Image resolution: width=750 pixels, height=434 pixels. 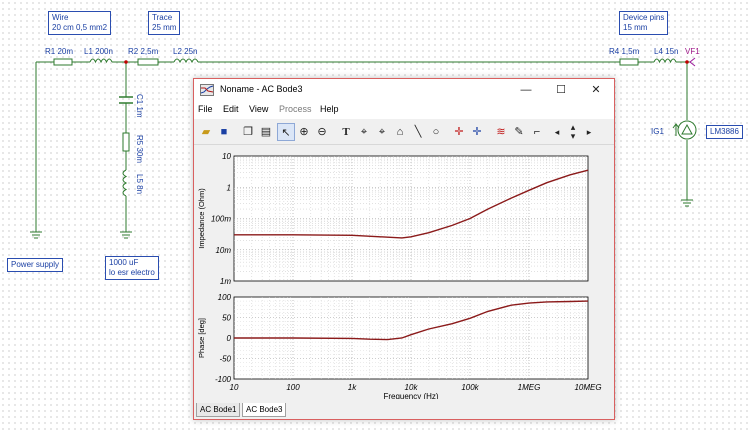 I want to click on label-r5: R5 30m, so click(x=139, y=149).